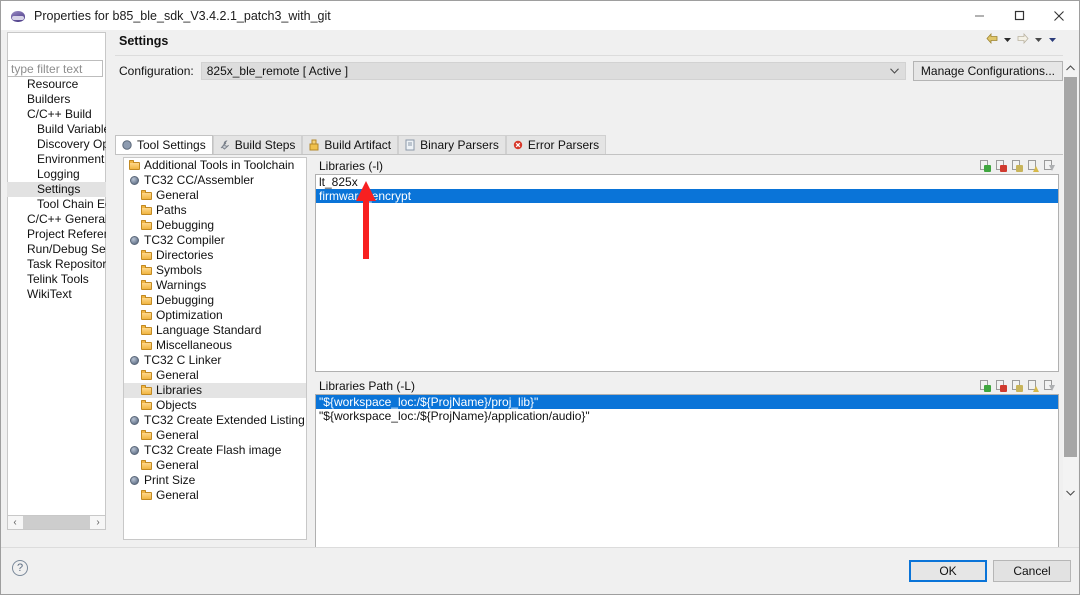 Image resolution: width=1080 pixels, height=595 pixels. I want to click on tab-binary-parsers: Binary Parsers, so click(452, 144).